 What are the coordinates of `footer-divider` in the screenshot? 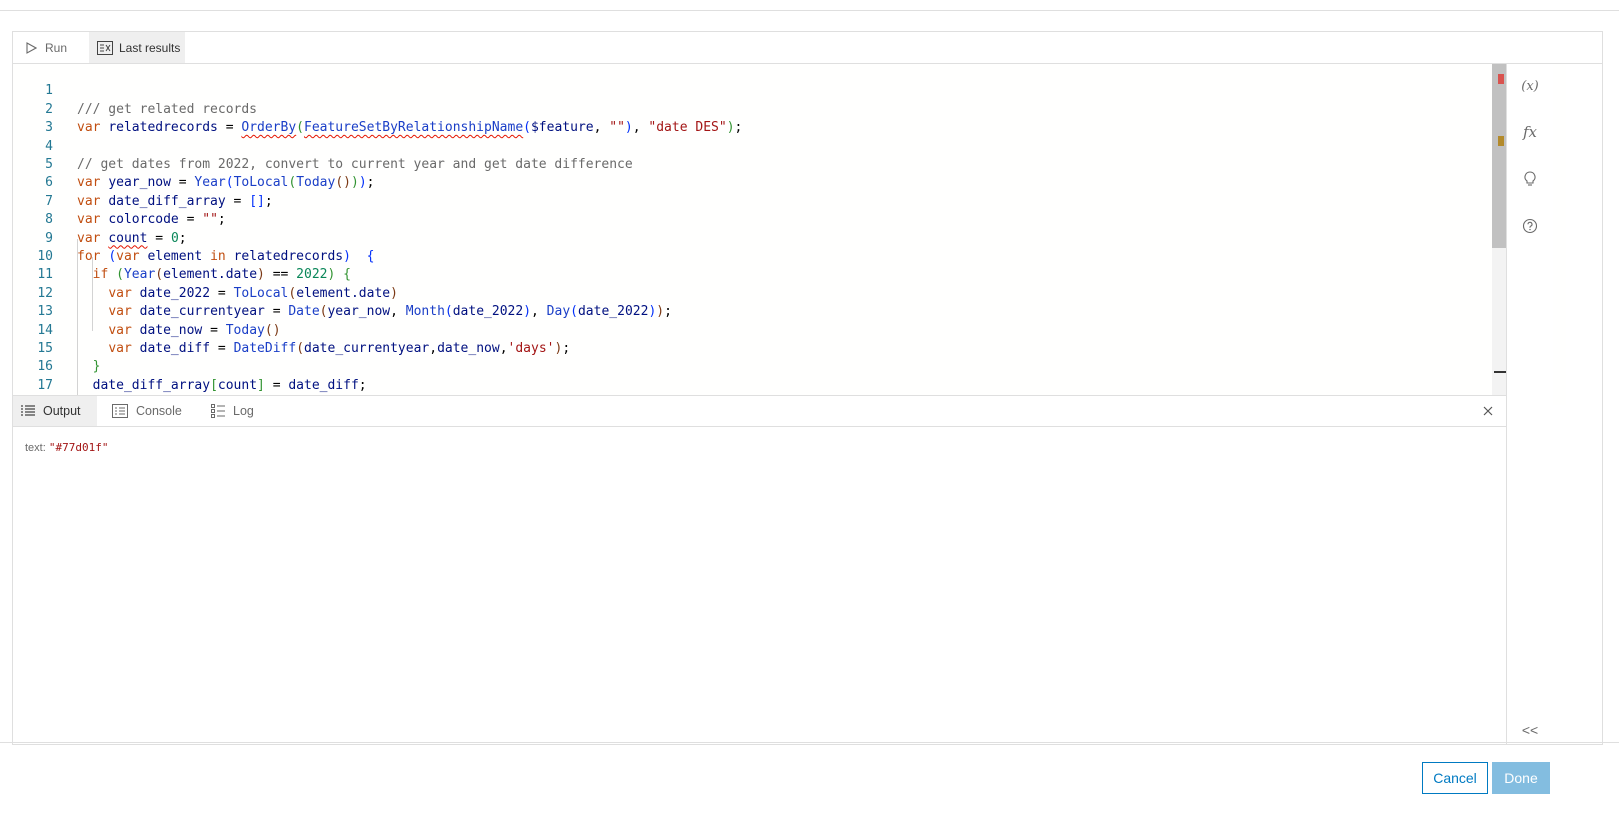 It's located at (809, 742).